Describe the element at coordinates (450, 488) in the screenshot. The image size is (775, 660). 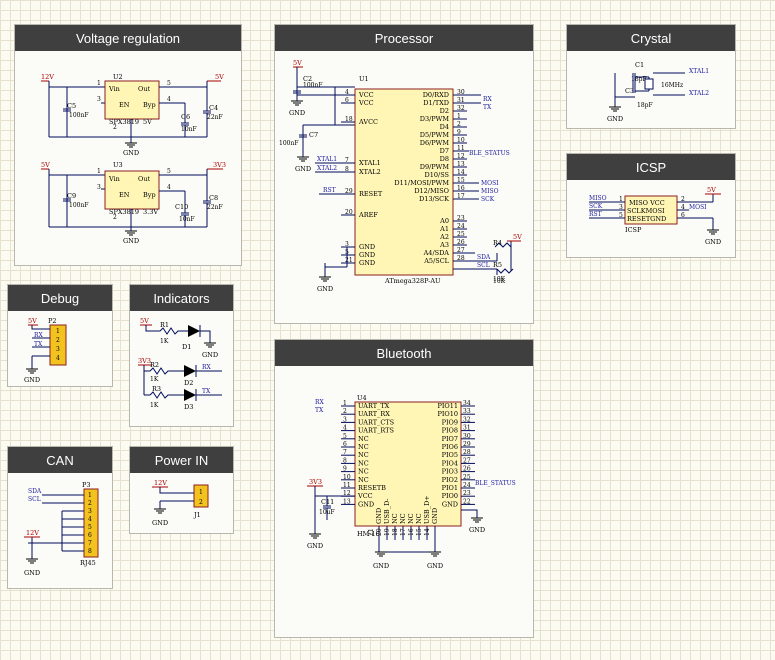
I see `pin-name: PIO1` at that location.